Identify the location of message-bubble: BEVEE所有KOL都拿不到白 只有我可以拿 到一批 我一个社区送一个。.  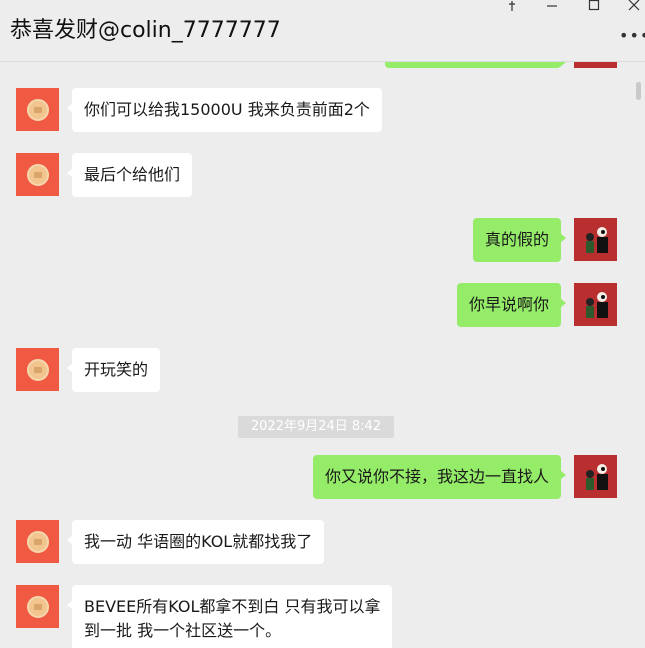
(229, 616).